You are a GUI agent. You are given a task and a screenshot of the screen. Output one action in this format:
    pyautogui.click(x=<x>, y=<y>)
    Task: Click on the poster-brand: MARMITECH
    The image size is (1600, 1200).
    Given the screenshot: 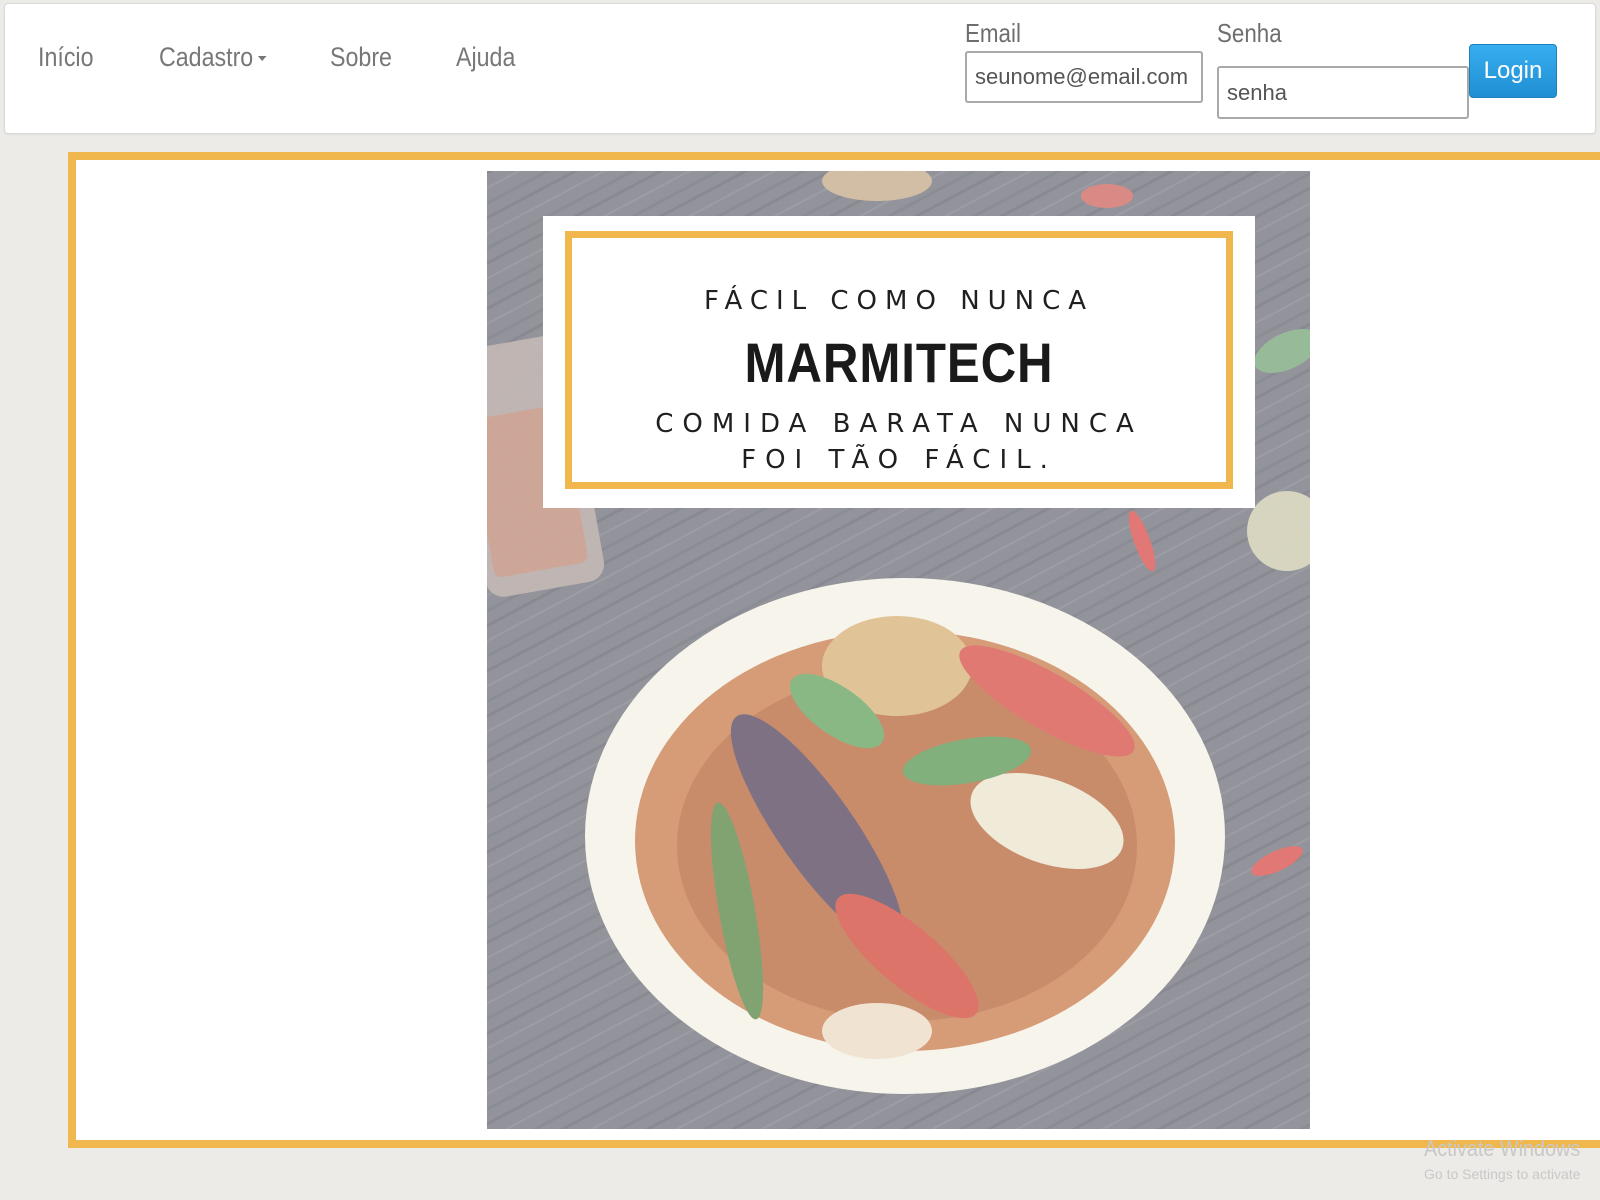 What is the action you would take?
    pyautogui.click(x=899, y=362)
    